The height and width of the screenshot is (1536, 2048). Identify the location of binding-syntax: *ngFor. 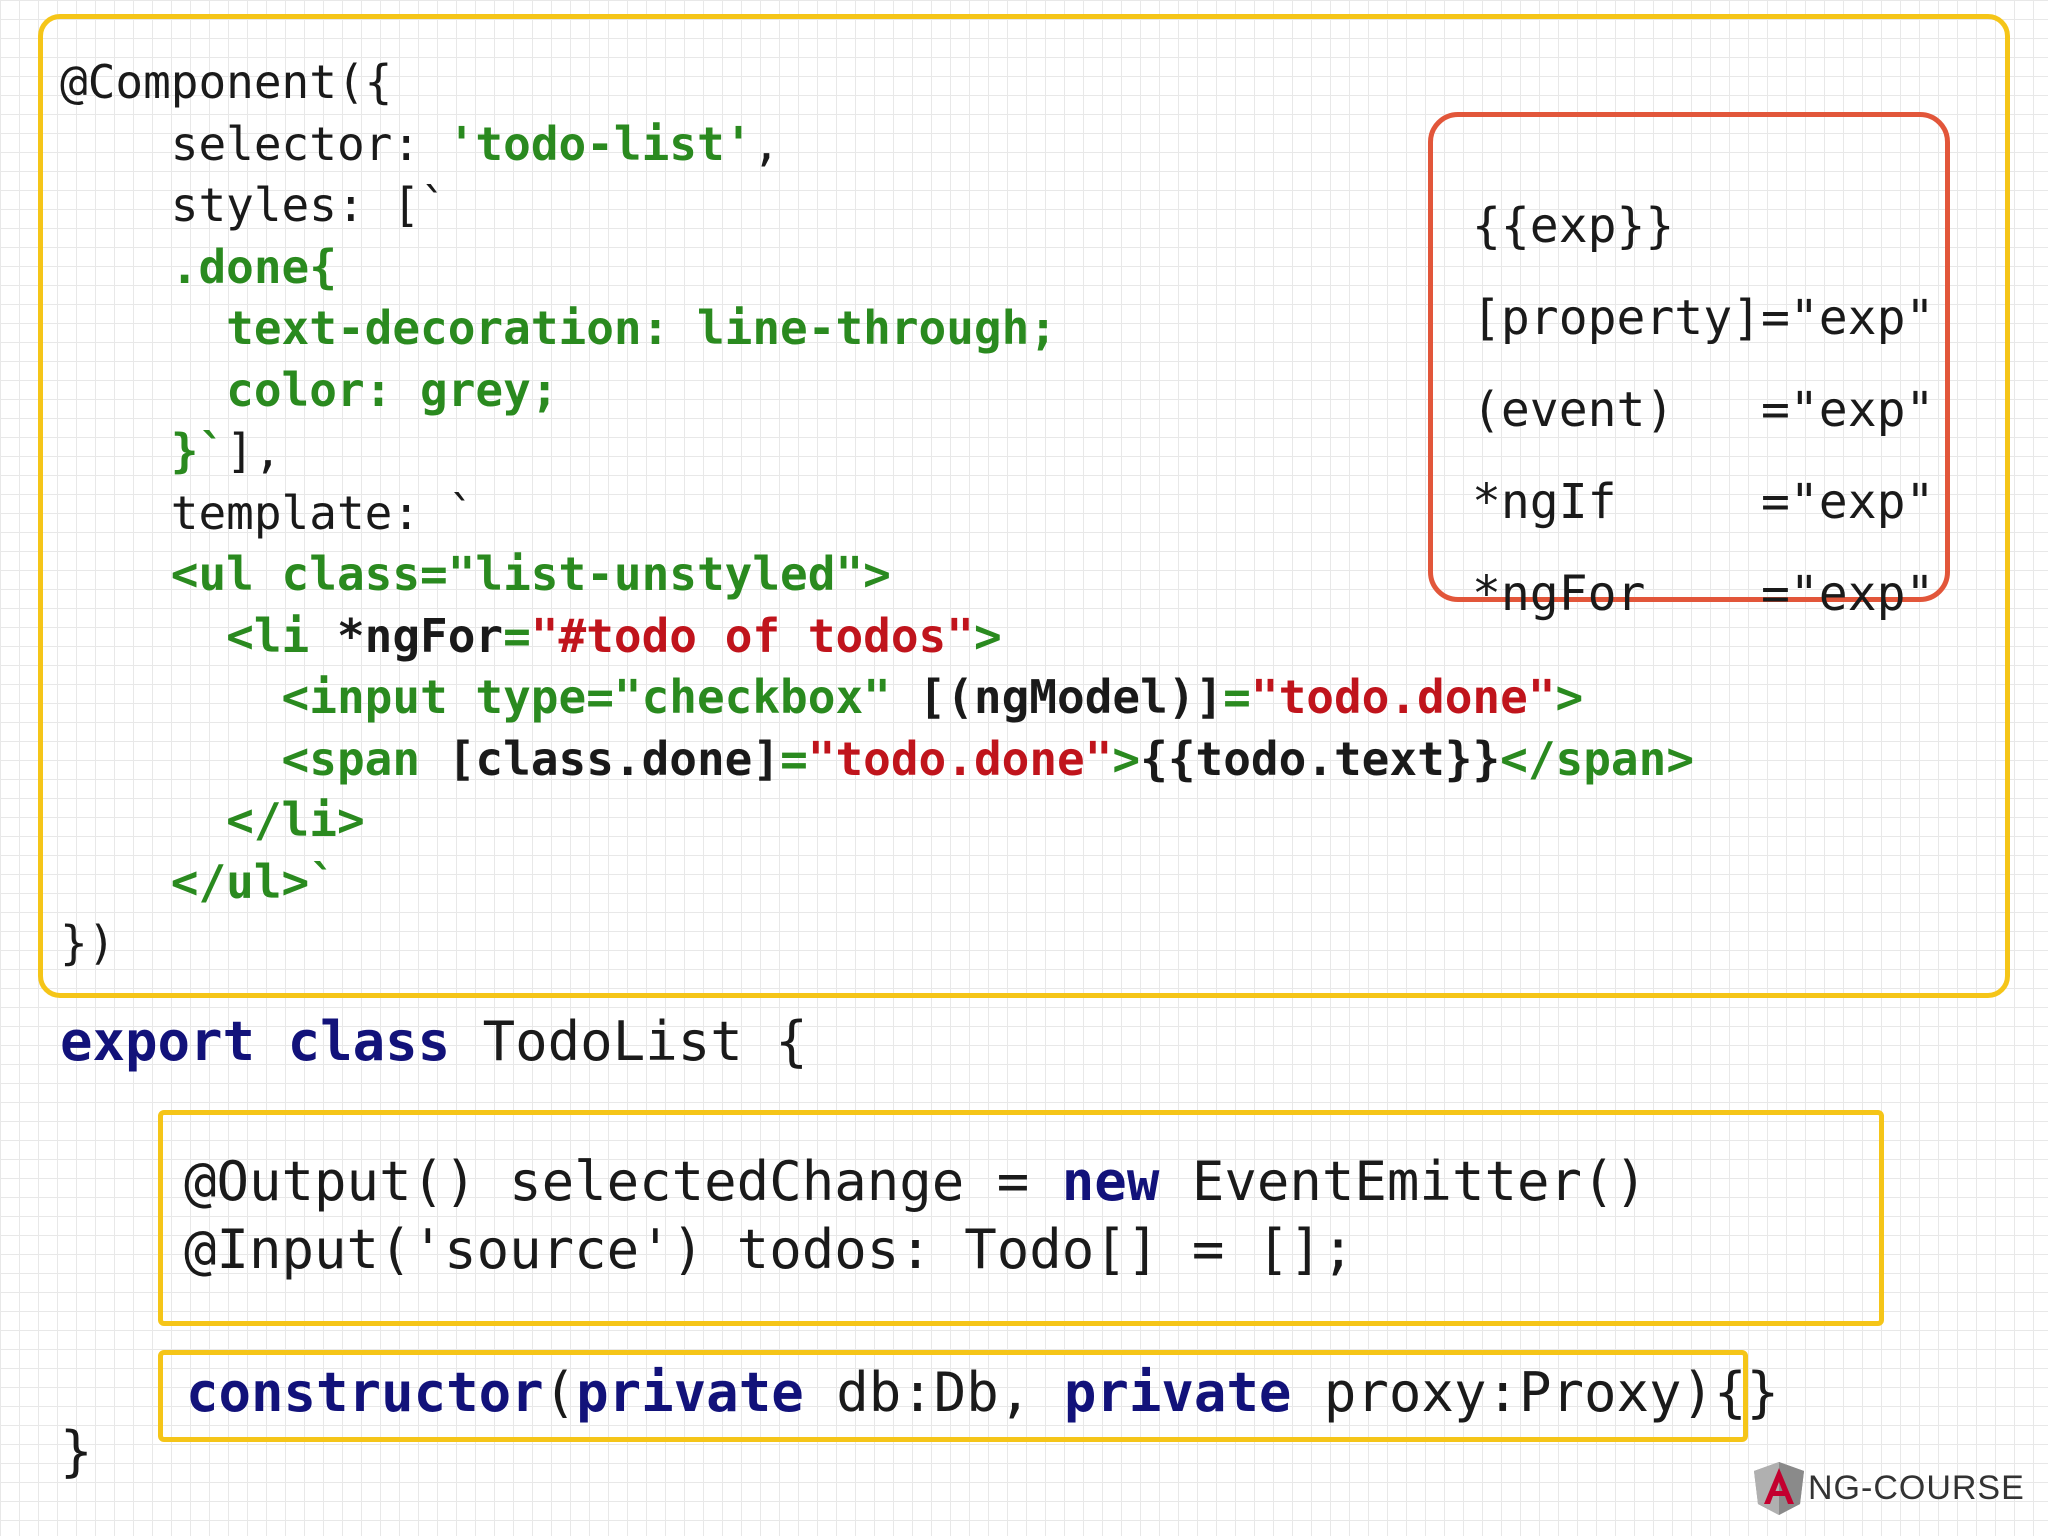
(1559, 594).